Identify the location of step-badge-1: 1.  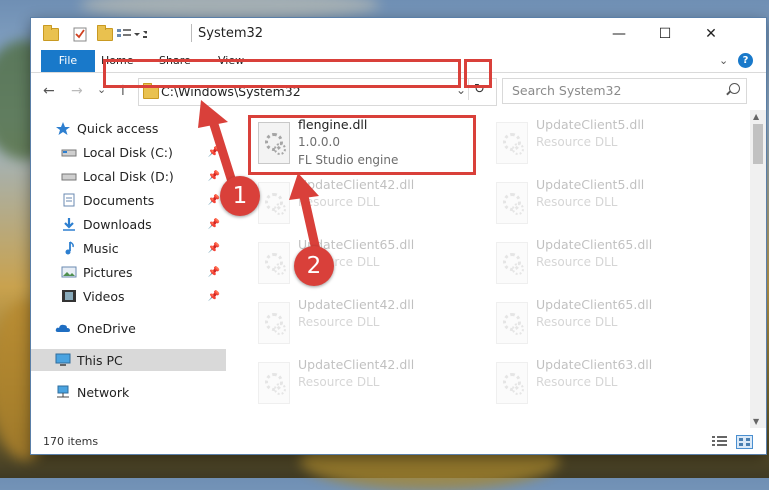
(240, 196).